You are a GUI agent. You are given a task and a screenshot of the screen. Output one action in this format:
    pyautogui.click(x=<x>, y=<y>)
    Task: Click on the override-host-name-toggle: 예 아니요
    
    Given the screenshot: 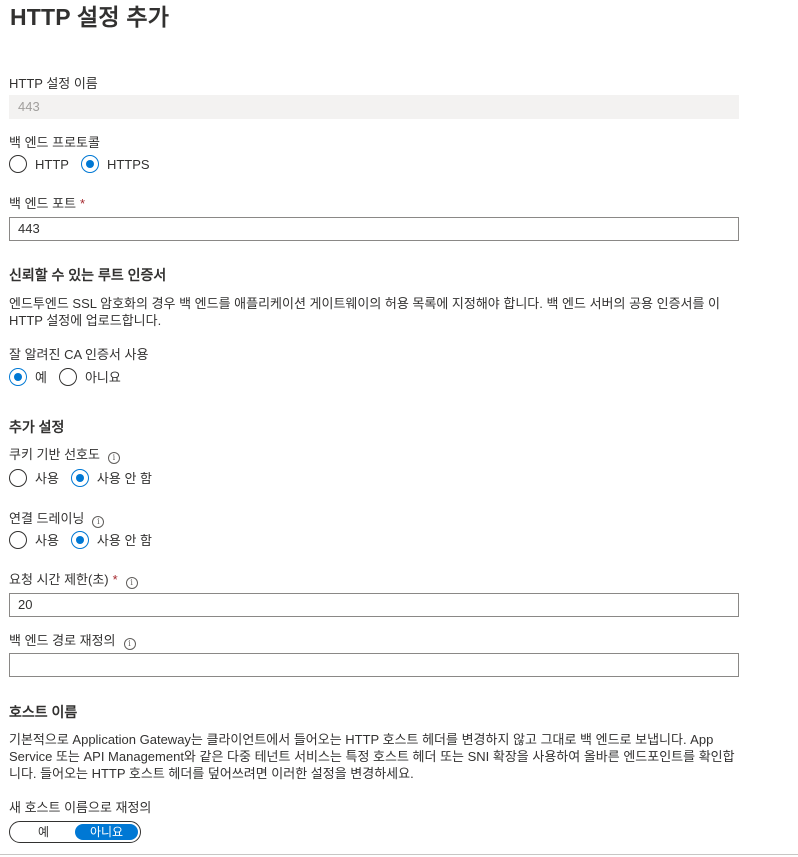 What is the action you would take?
    pyautogui.click(x=75, y=832)
    